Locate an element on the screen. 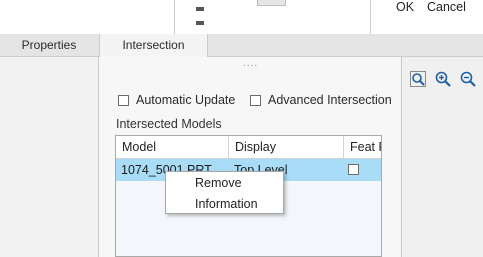  zoom-in-icon is located at coordinates (443, 79).